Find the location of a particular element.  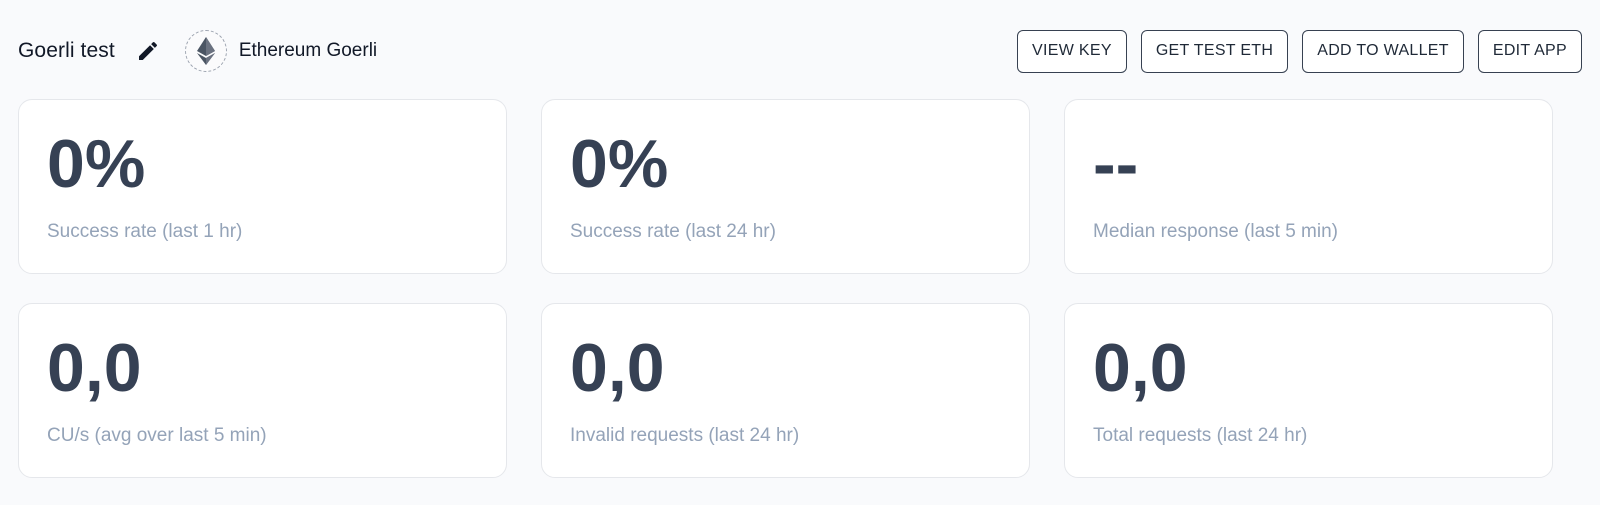

stat-card-invalid-requests: 0,0 Invalid requests (last 24 hr) is located at coordinates (785, 390).